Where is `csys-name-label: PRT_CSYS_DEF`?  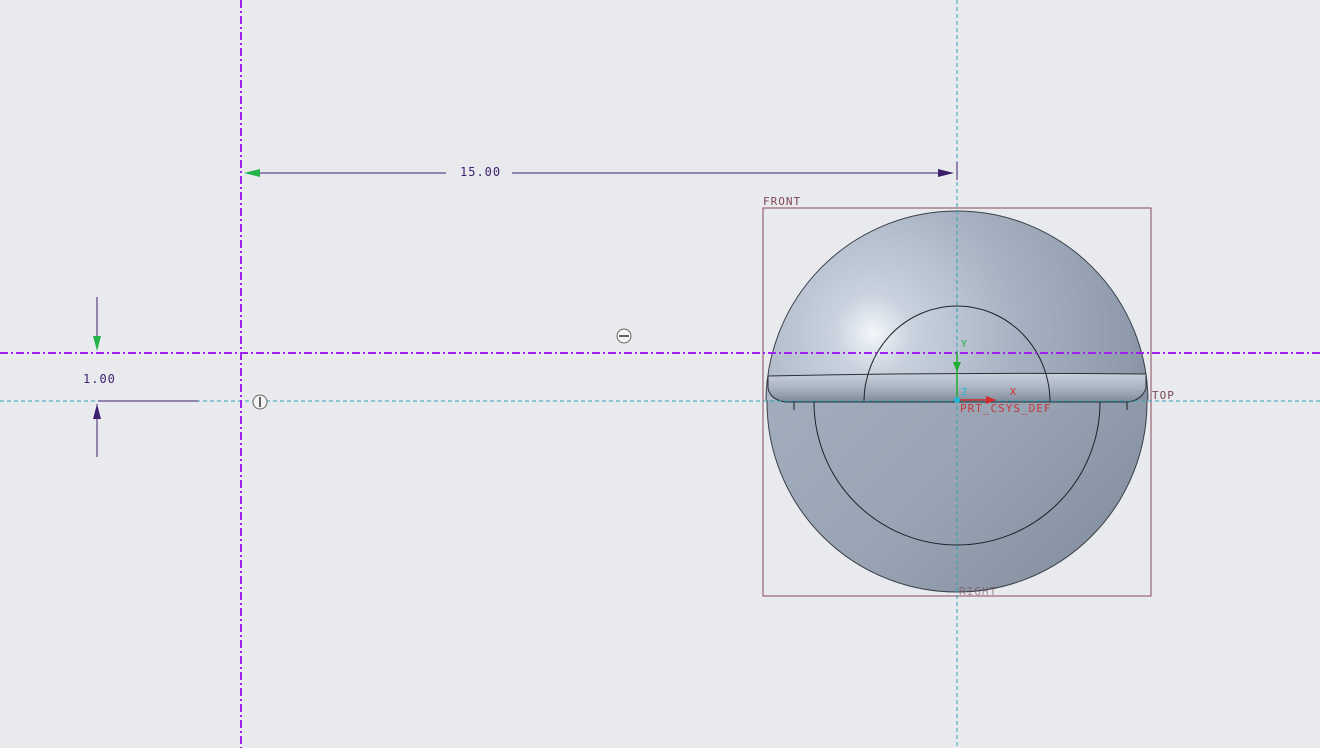 csys-name-label: PRT_CSYS_DEF is located at coordinates (1005, 409).